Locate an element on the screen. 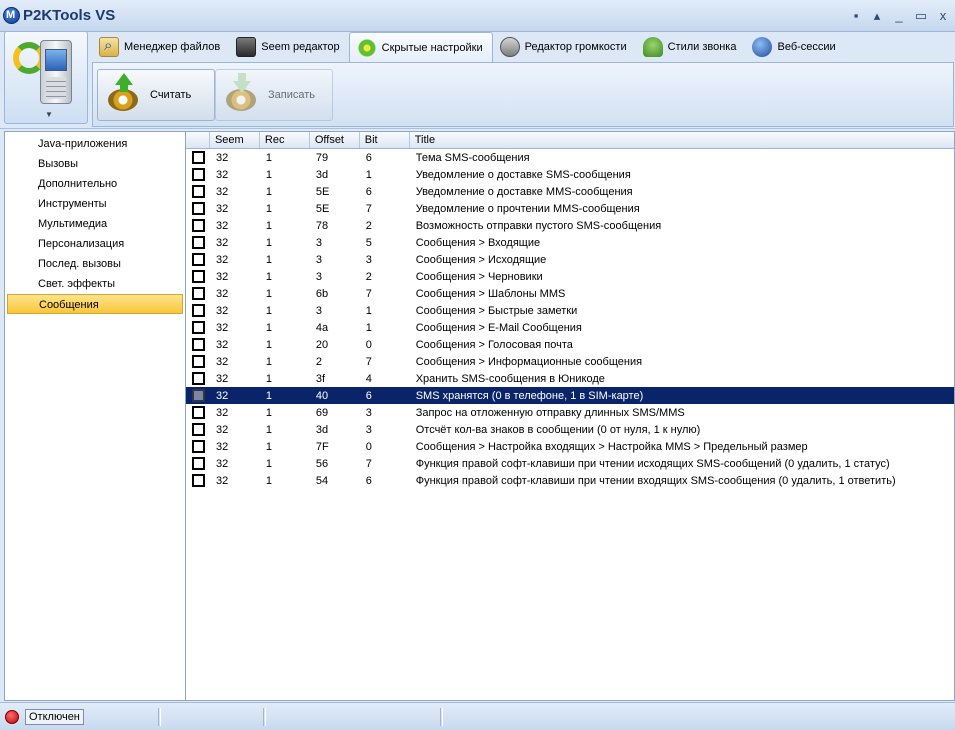 This screenshot has height=730, width=955. tab-seem-editor: Seem редактор is located at coordinates (288, 47).